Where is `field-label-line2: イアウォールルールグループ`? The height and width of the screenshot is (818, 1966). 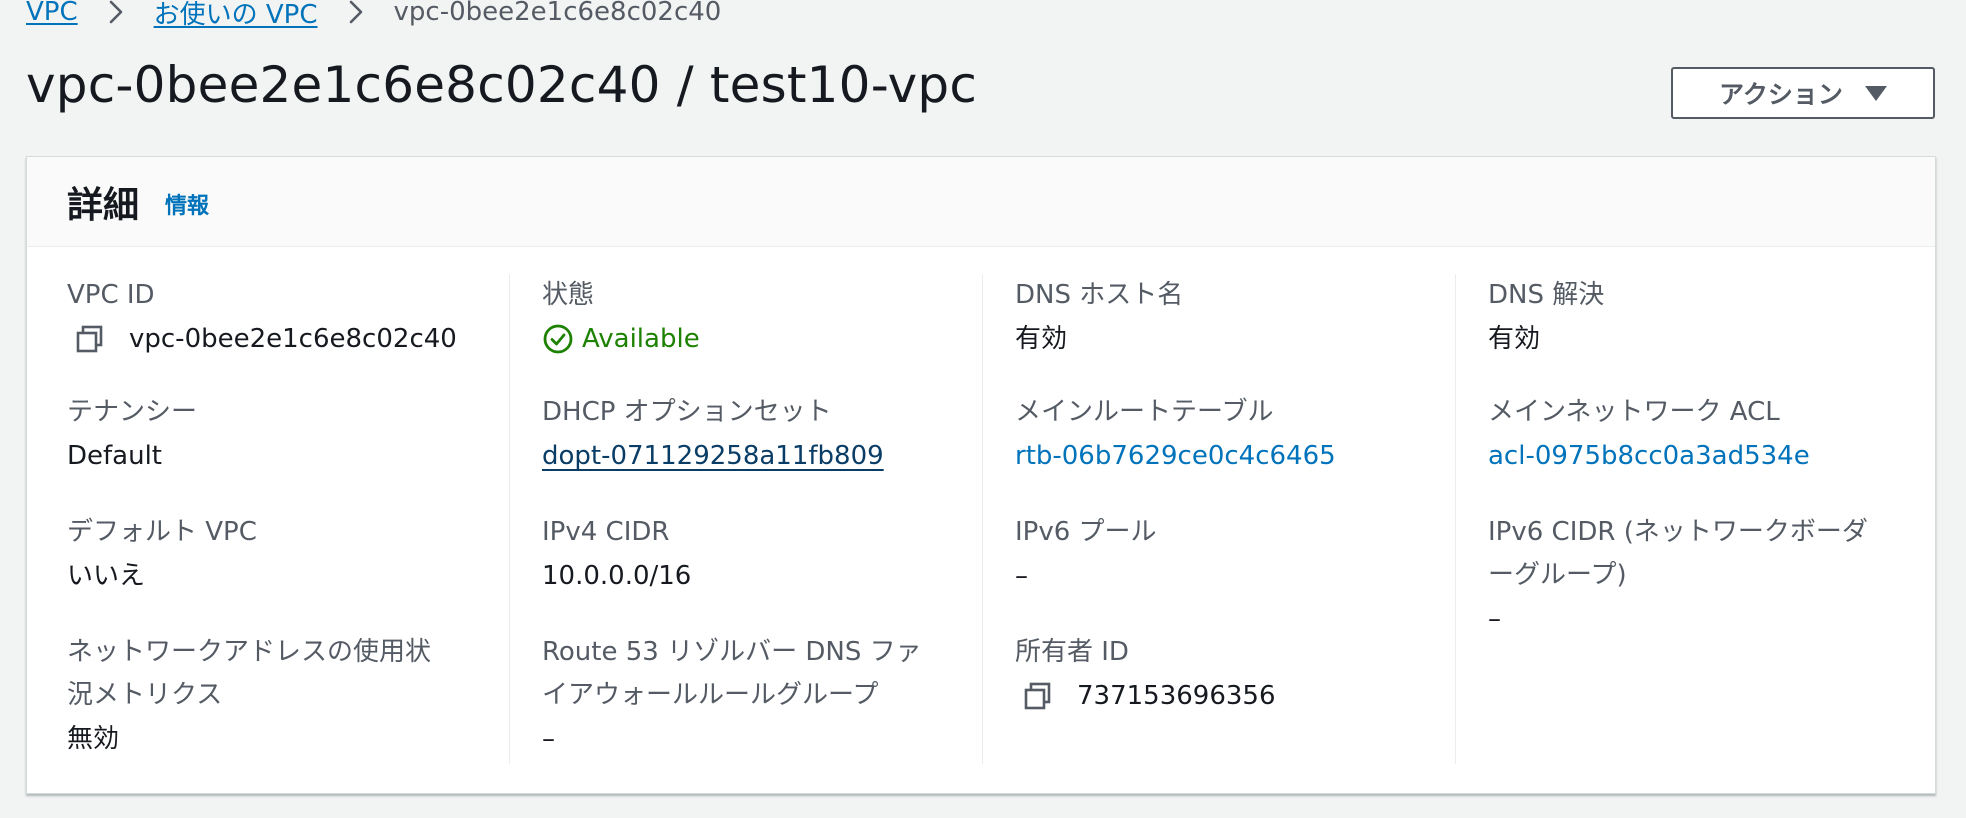 field-label-line2: イアウォールルールグループ is located at coordinates (710, 695).